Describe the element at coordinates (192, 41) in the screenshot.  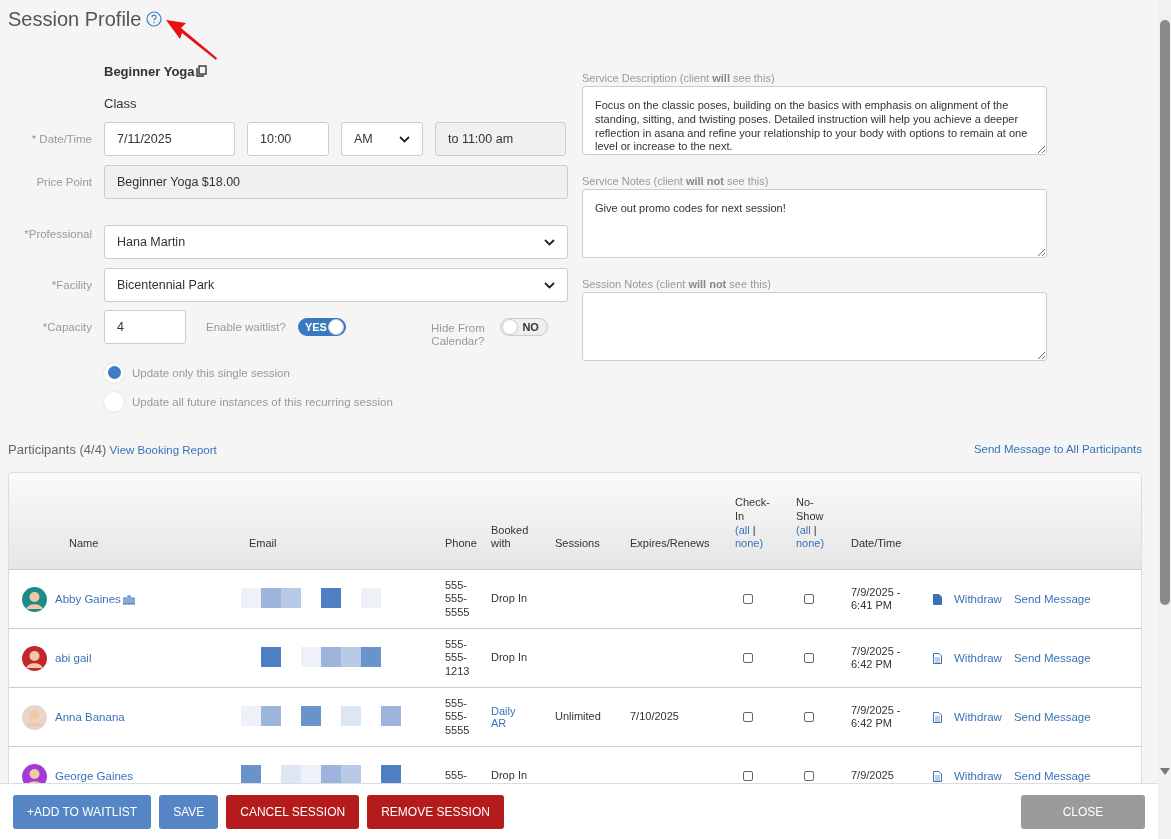
I see `annotation-arrow` at that location.